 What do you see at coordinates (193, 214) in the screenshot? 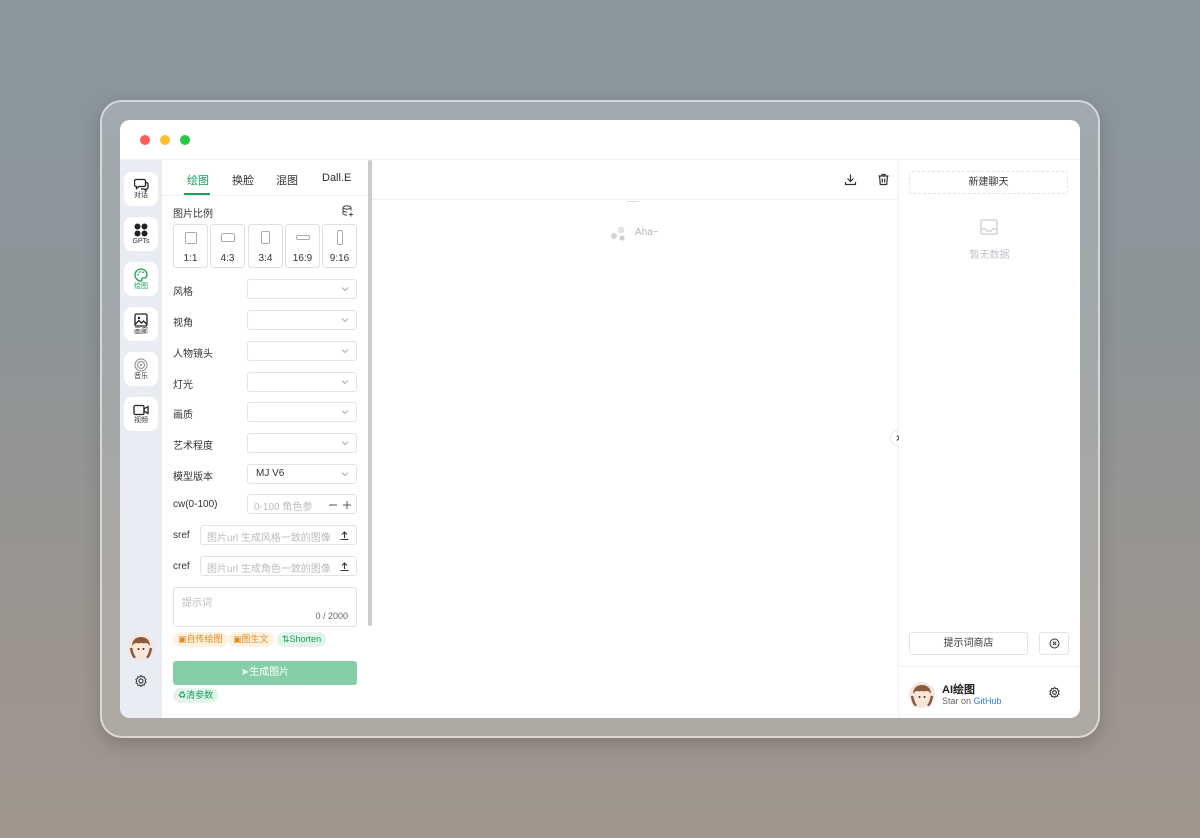
I see `ratio-label: 图片比例` at bounding box center [193, 214].